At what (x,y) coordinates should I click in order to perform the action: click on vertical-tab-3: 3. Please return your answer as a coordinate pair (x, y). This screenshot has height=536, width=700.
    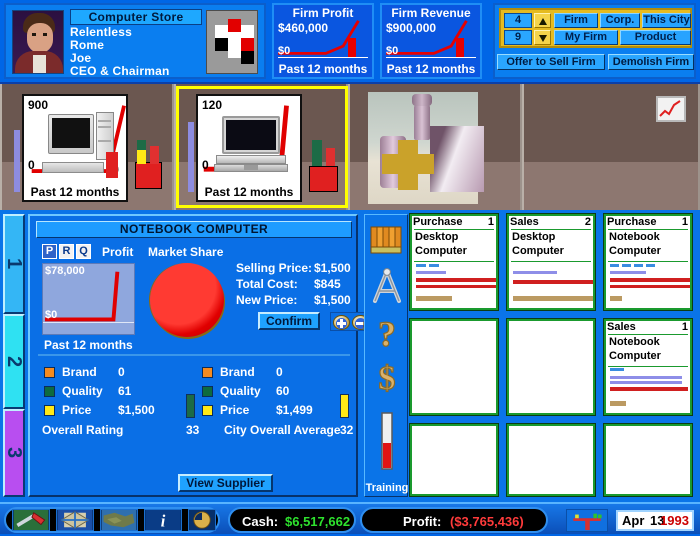
    Looking at the image, I should click on (14, 453).